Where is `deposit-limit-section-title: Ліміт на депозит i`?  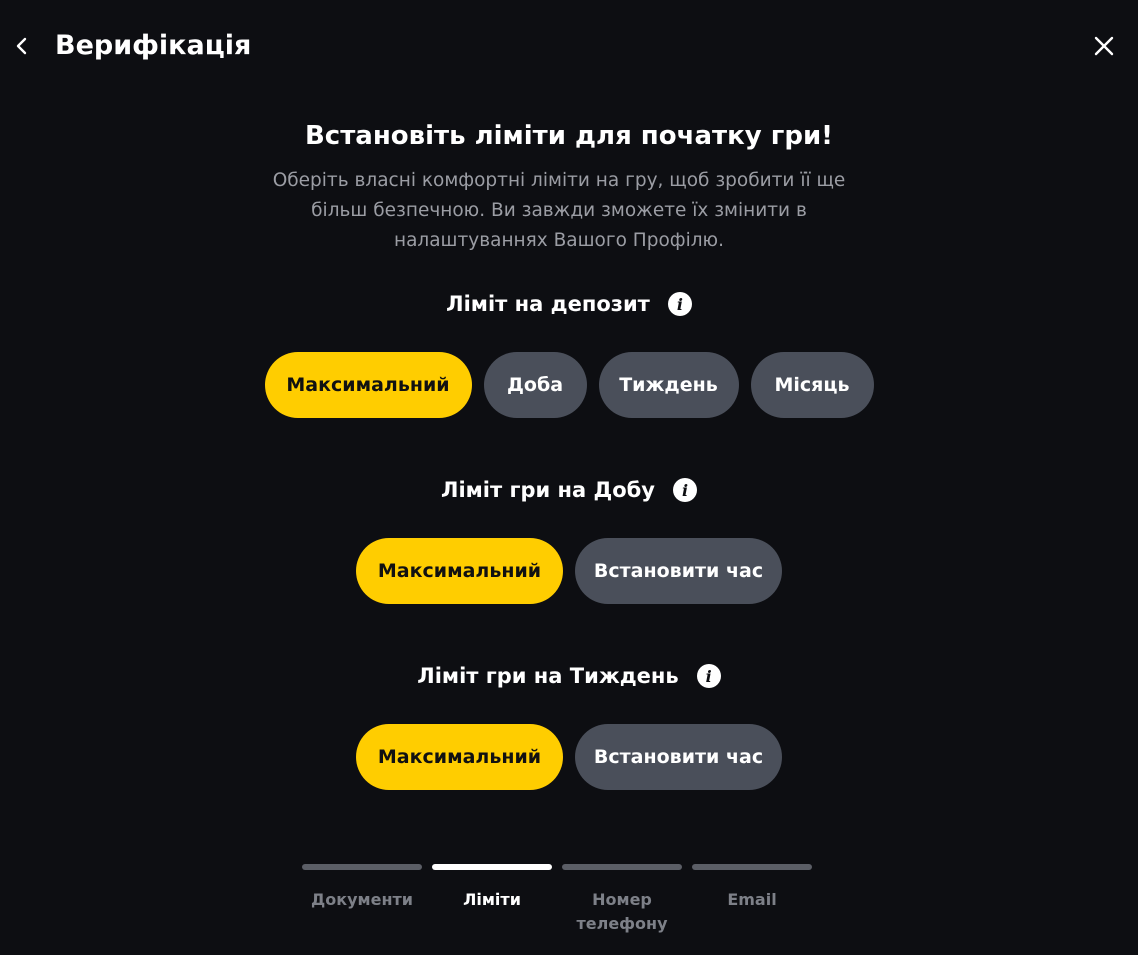
deposit-limit-section-title: Ліміт на депозит i is located at coordinates (569, 304).